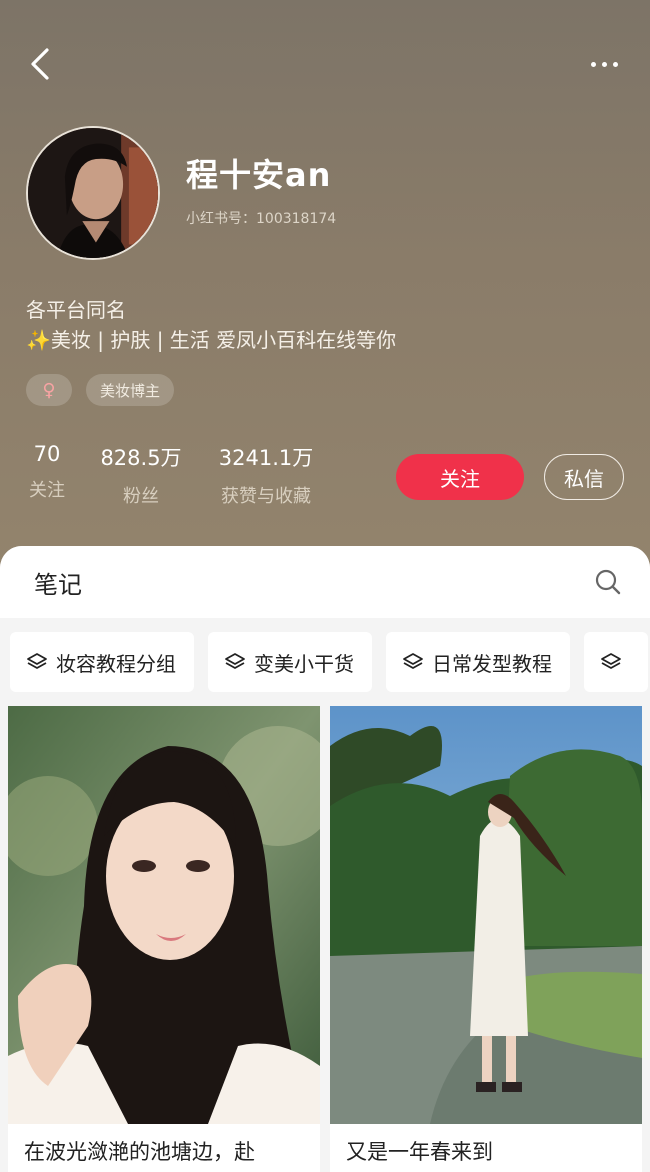  I want to click on follow-button: 关注, so click(460, 477).